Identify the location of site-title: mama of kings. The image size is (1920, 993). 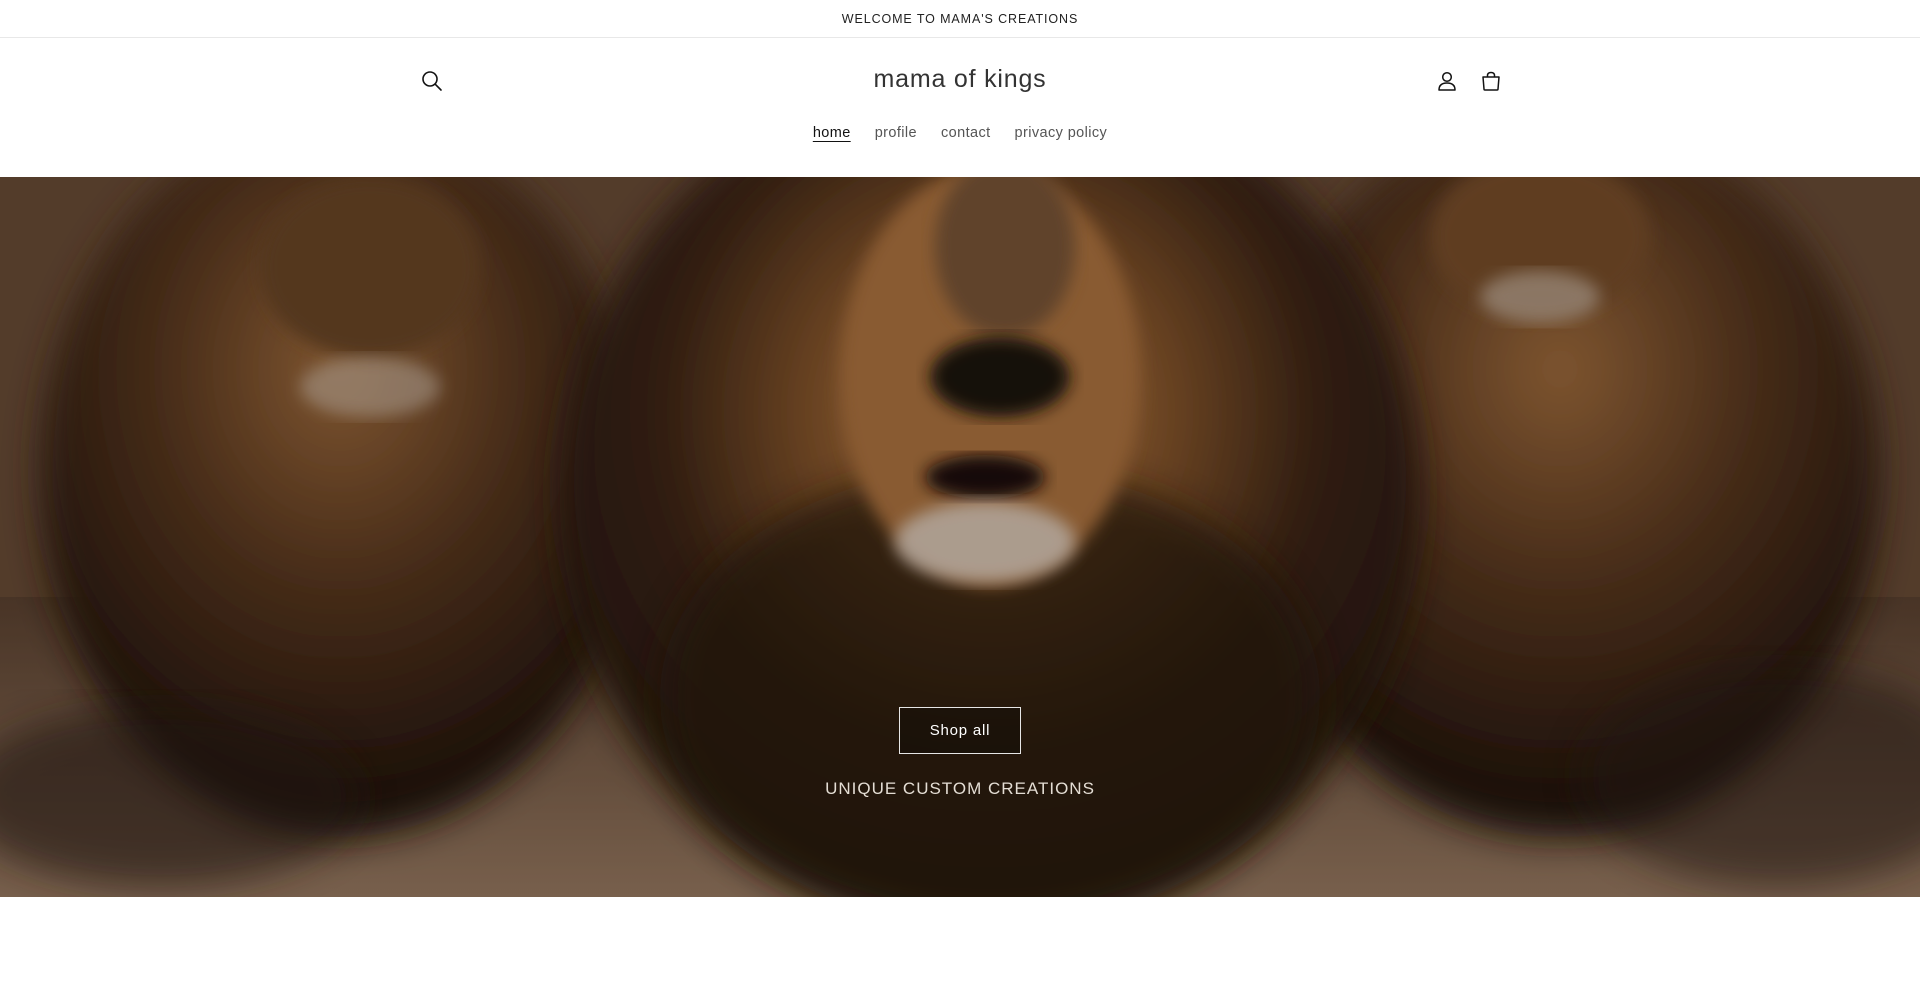
(960, 79).